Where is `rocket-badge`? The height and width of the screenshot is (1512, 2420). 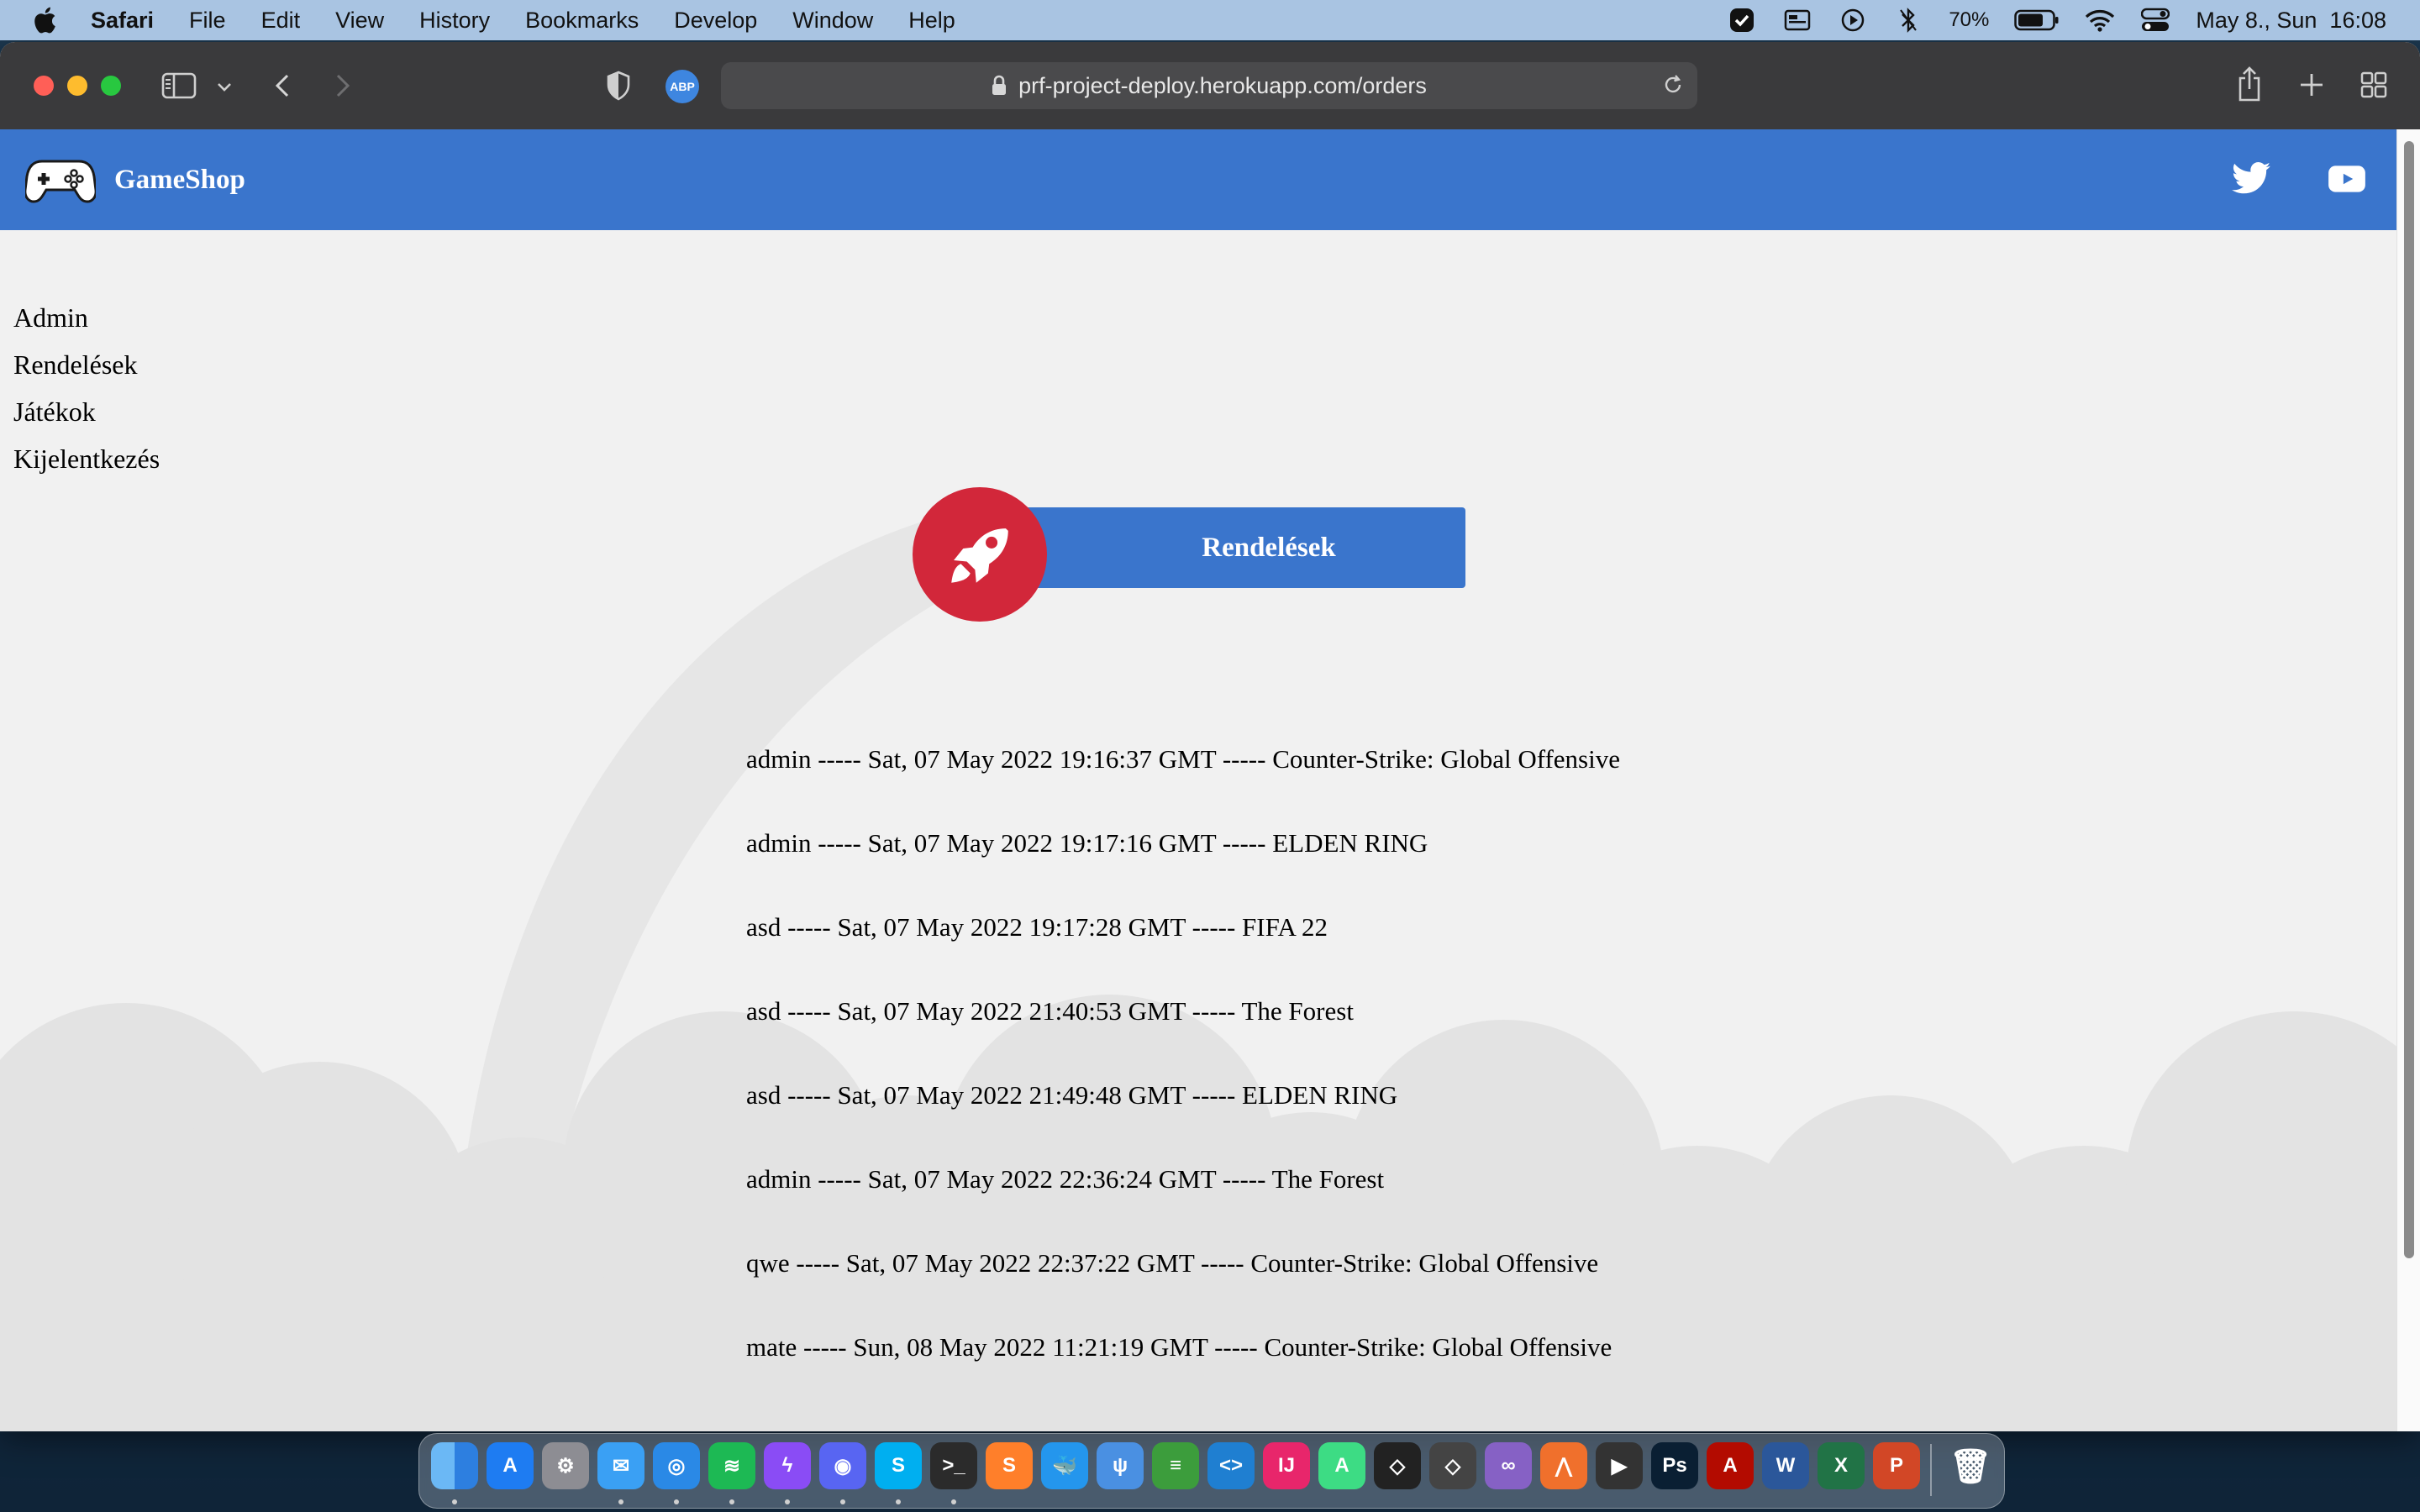 rocket-badge is located at coordinates (980, 554).